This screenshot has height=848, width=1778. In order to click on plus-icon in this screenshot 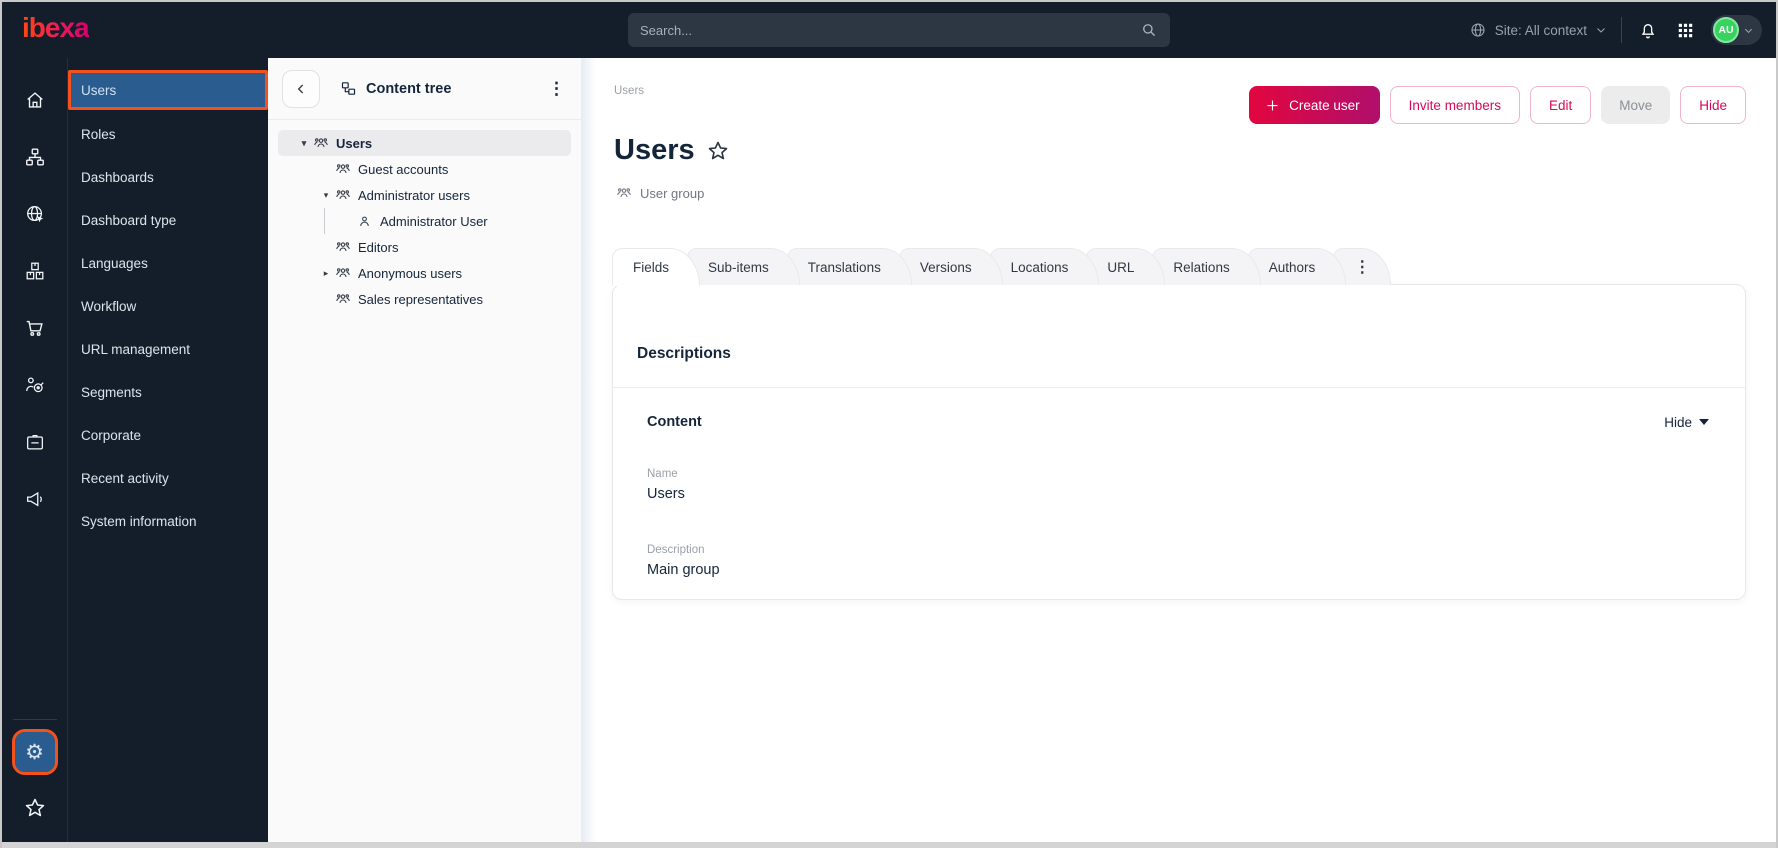, I will do `click(1272, 105)`.